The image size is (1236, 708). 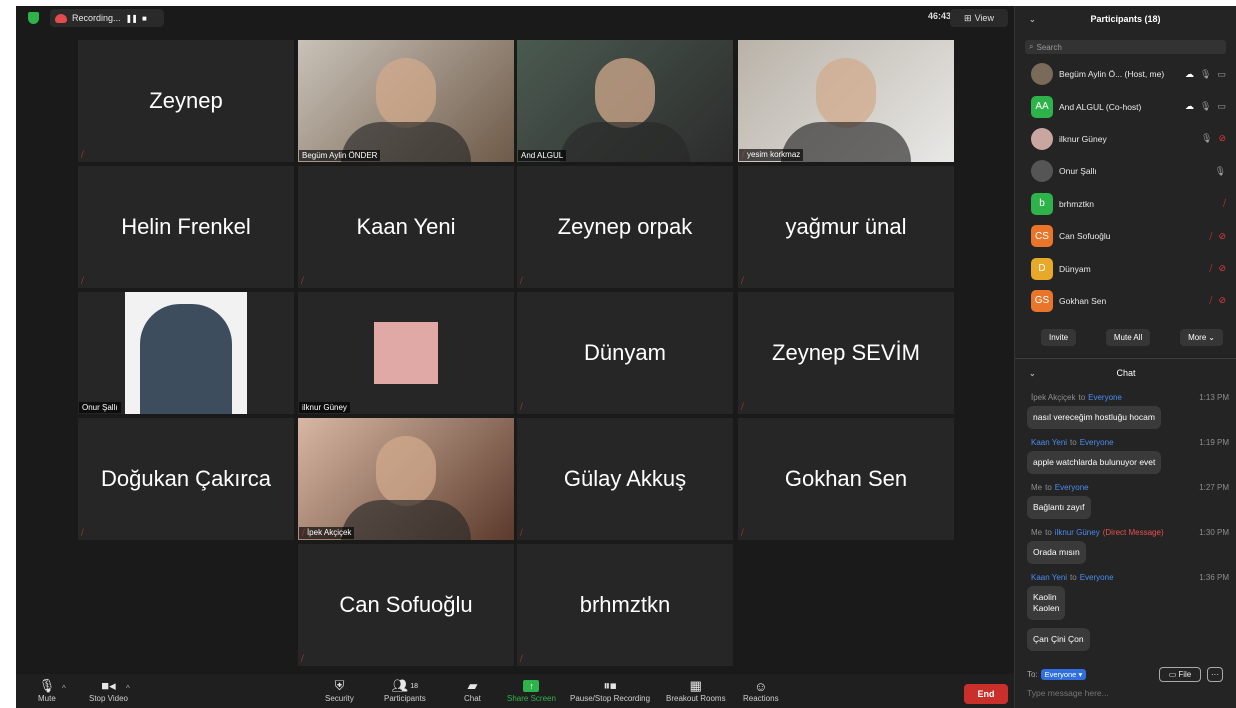 I want to click on share-screen-button: ↑ Share Screen, so click(x=531, y=690).